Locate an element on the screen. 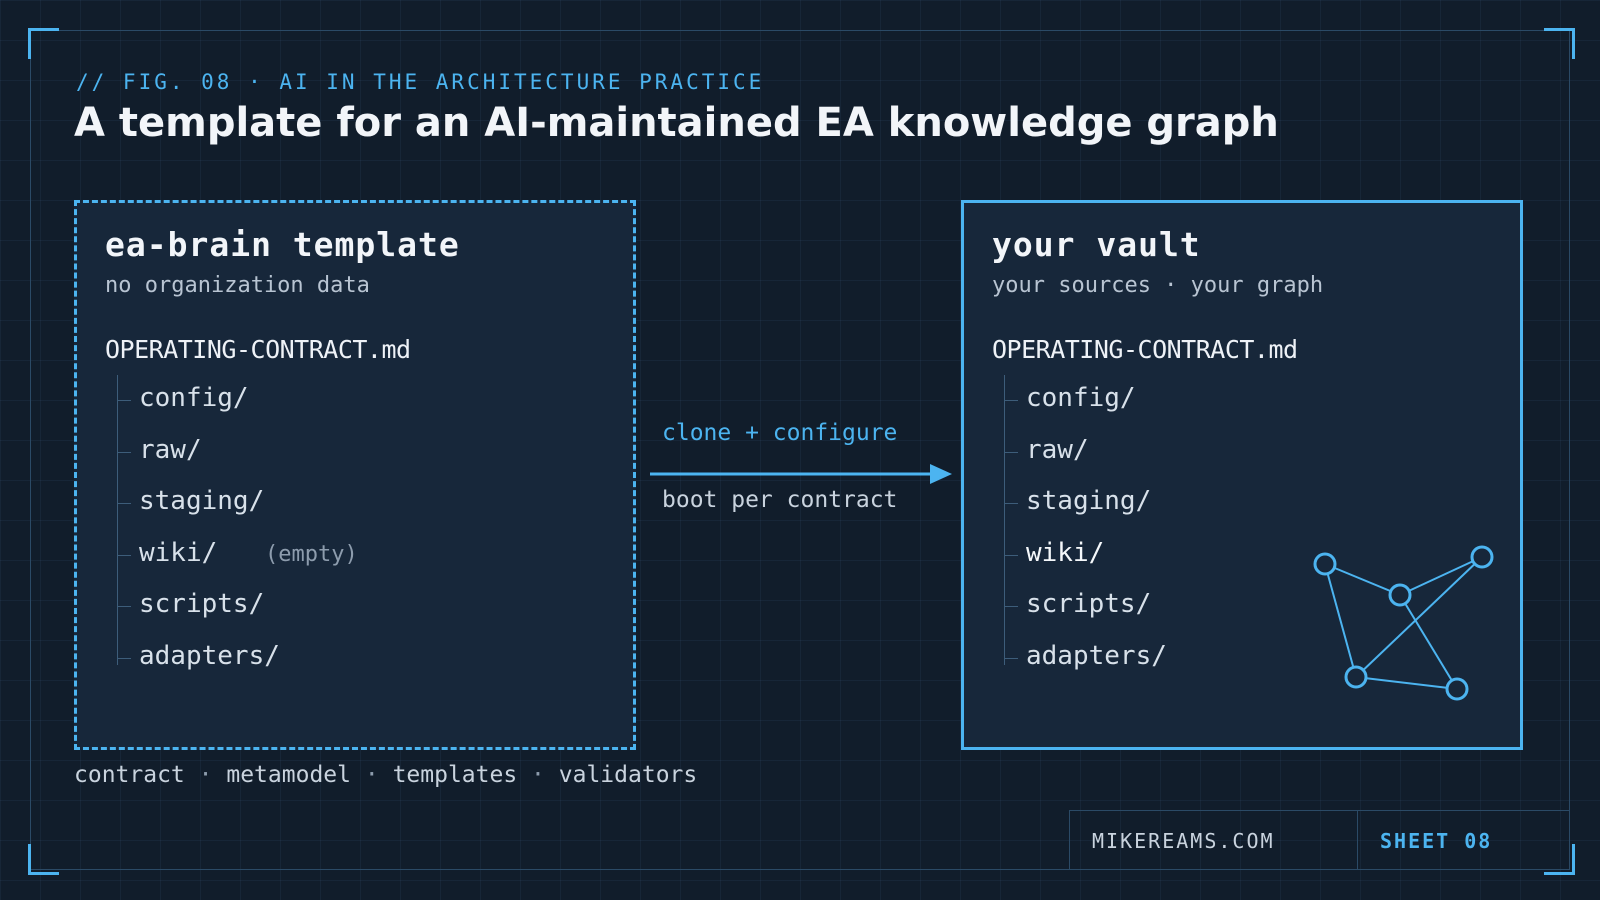  template-title: ea-brain template is located at coordinates (282, 244).